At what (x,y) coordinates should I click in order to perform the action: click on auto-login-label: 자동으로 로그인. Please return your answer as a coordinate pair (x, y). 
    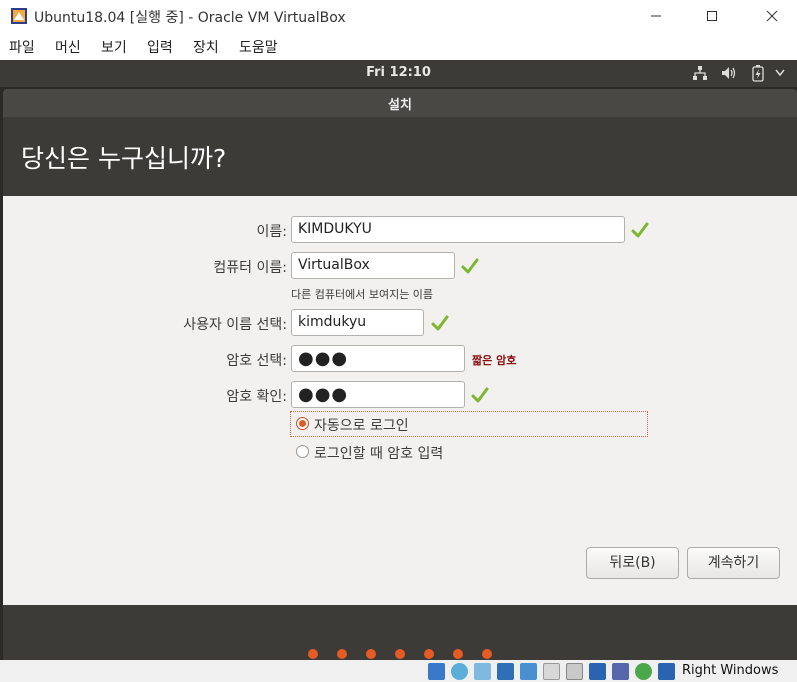
    Looking at the image, I should click on (361, 425).